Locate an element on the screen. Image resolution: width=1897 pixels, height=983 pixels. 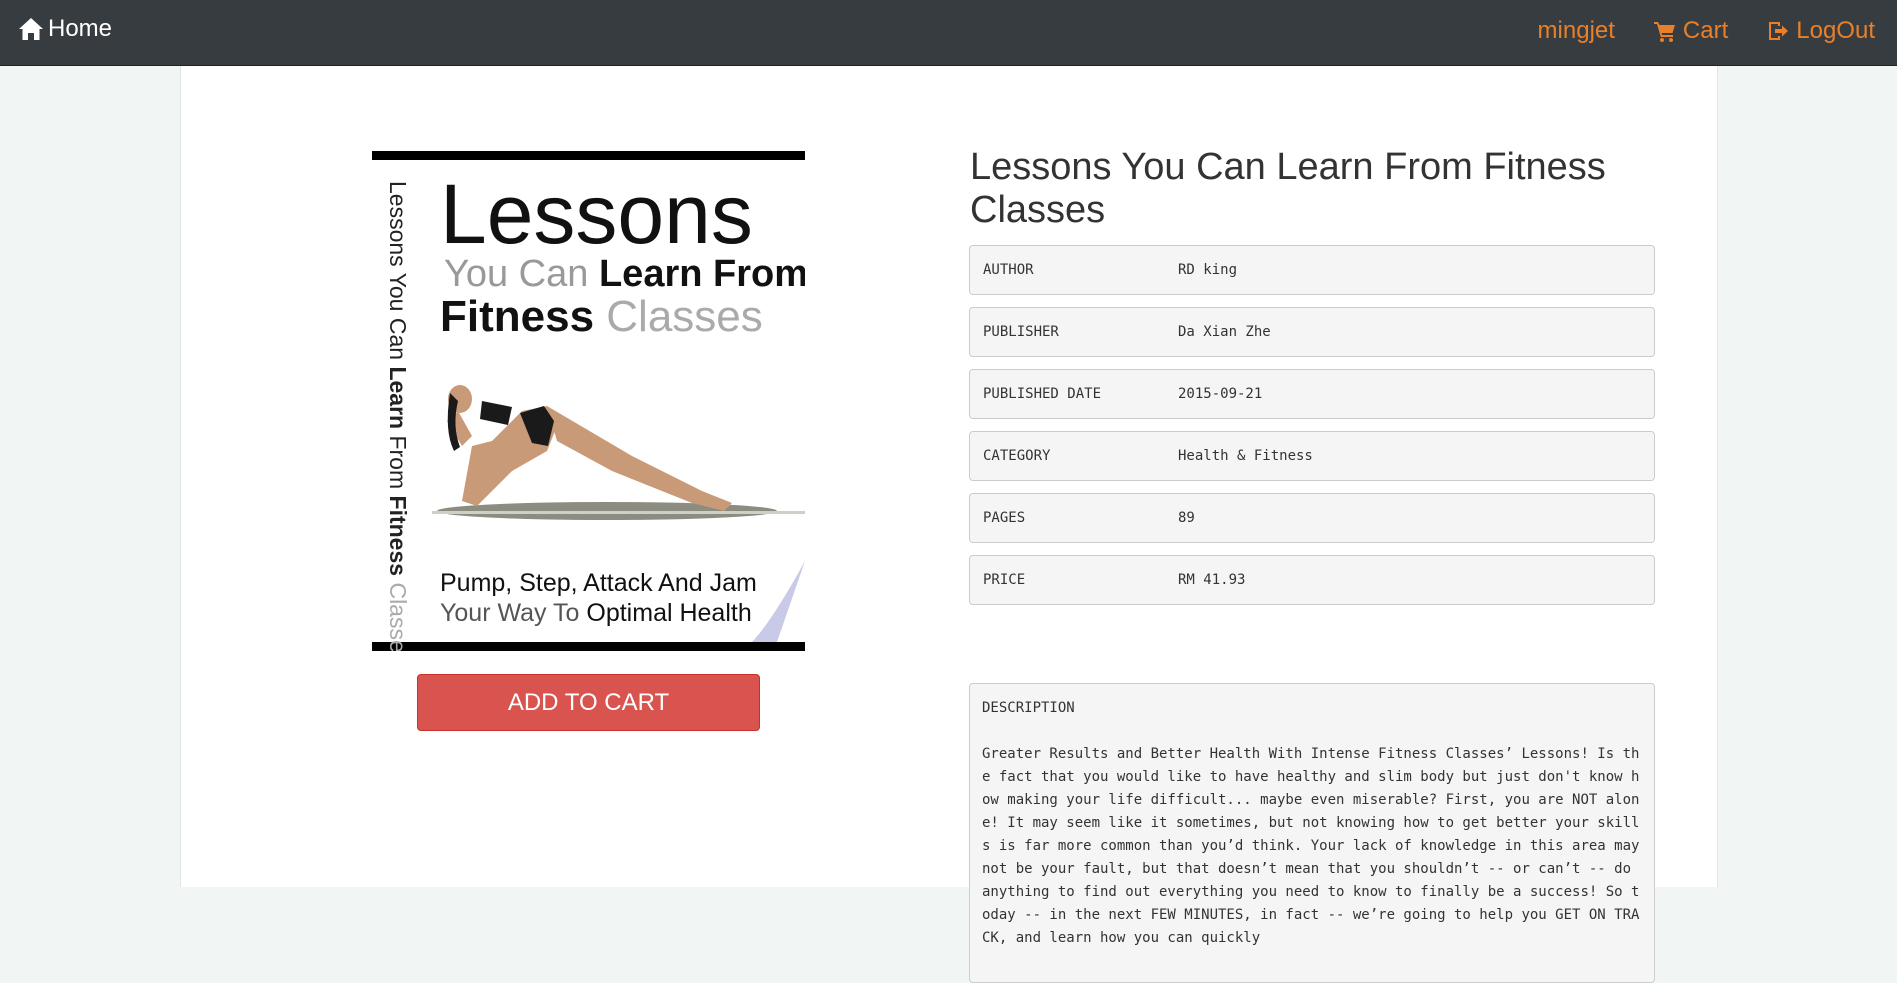
home-label: Home is located at coordinates (80, 28).